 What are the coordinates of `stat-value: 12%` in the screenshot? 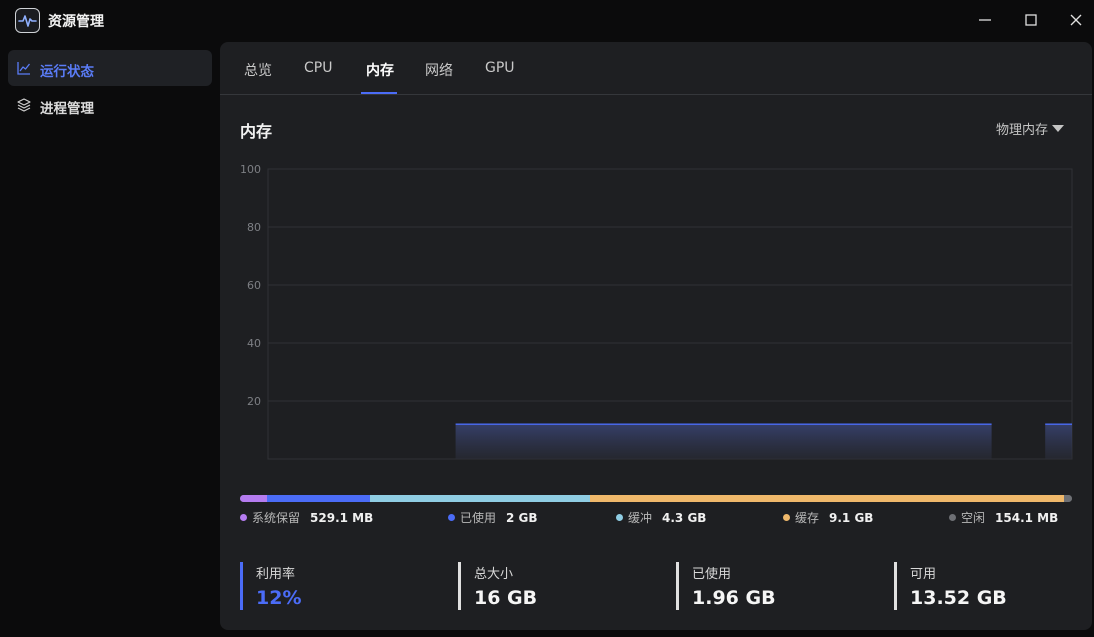 It's located at (279, 598).